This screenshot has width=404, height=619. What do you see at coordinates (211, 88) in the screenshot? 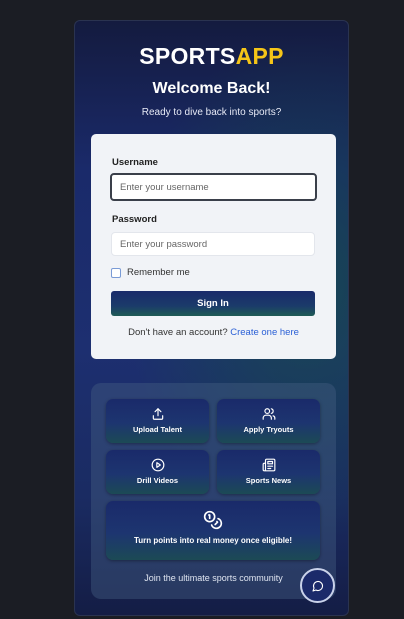
I see `page-title: Welcome Back!` at bounding box center [211, 88].